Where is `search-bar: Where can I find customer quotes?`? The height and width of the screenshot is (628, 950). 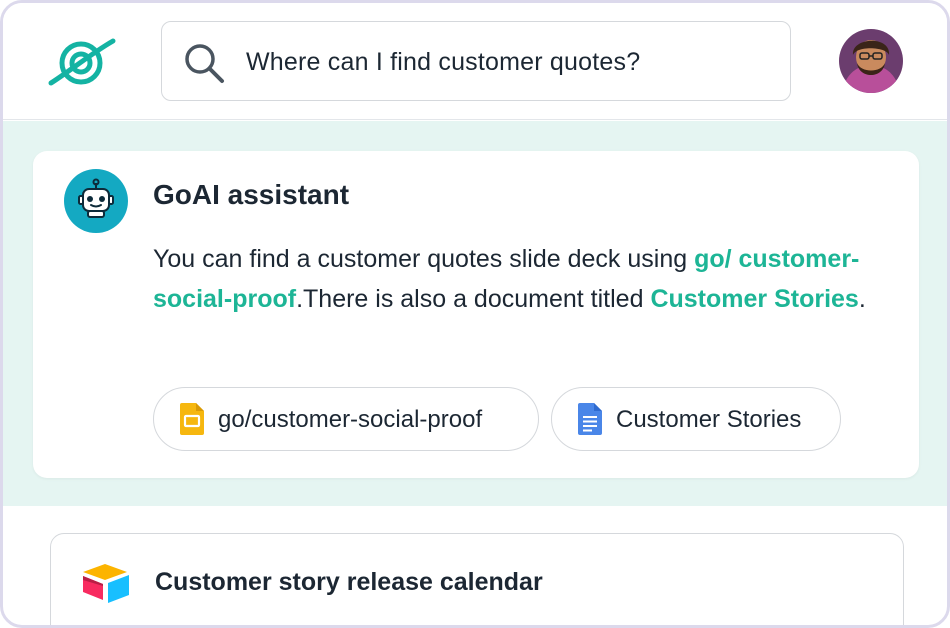 search-bar: Where can I find customer quotes? is located at coordinates (476, 61).